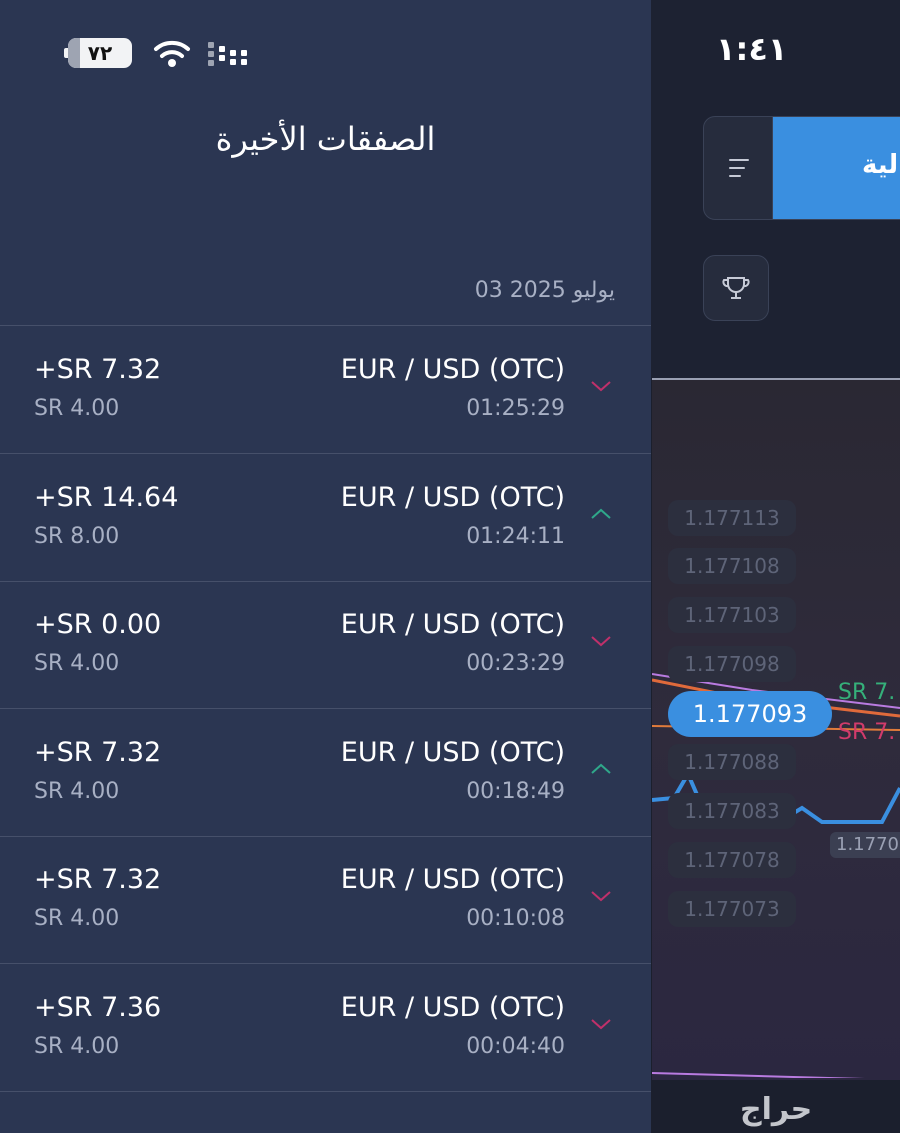 This screenshot has height=1133, width=900. I want to click on trade-row: +SR 0.00 SR 4.00 EUR / USD (OTC) 00:23:29, so click(325, 645).